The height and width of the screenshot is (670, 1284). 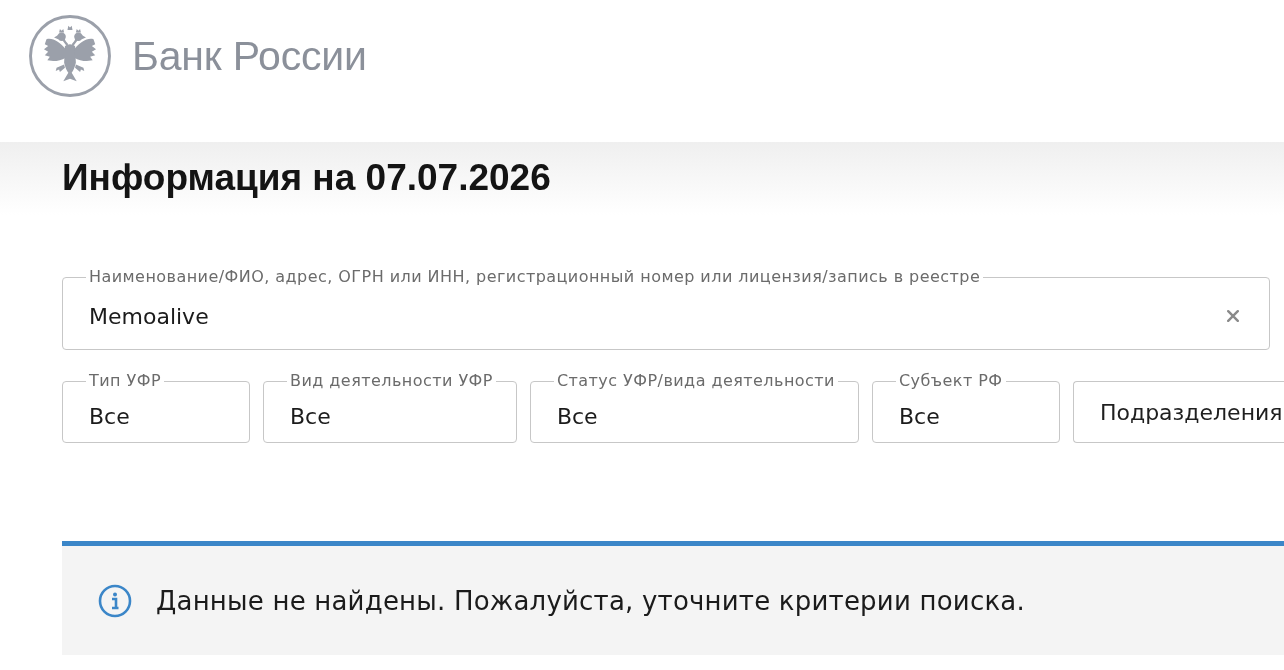 I want to click on field-label: Статус УФР/вида деятельности, so click(x=695, y=381).